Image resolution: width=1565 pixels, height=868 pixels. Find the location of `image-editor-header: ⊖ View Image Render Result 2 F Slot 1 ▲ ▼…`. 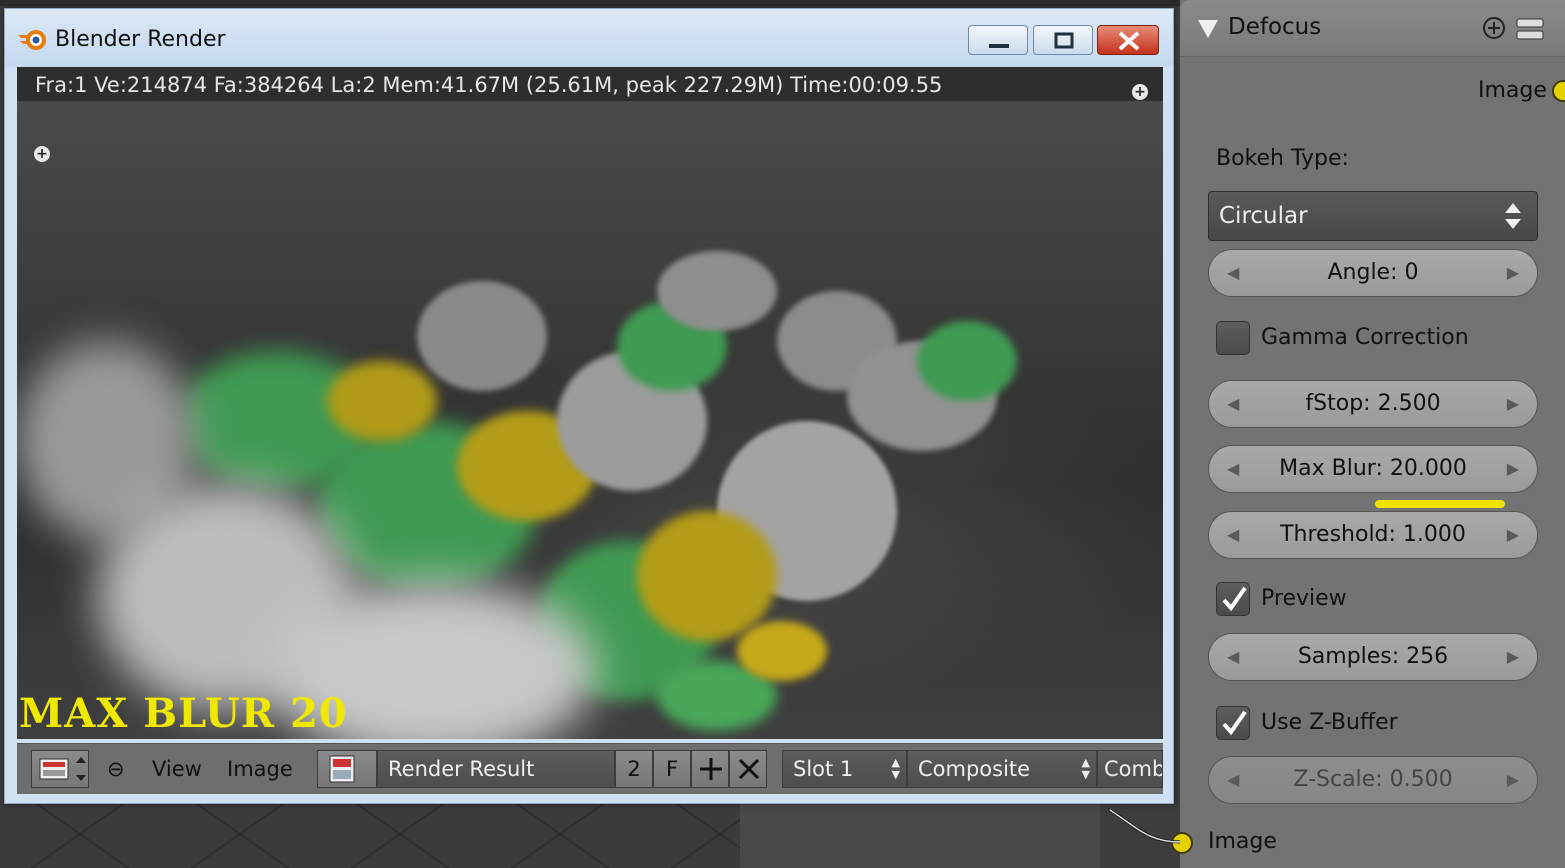

image-editor-header: ⊖ View Image Render Result 2 F Slot 1 ▲ ▼… is located at coordinates (590, 768).